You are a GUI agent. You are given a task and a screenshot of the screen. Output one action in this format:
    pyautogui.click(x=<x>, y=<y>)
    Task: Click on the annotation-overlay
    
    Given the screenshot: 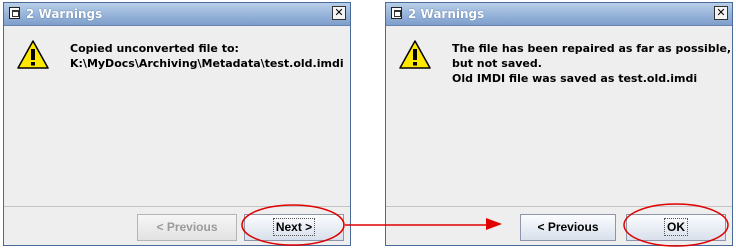 What is the action you would take?
    pyautogui.click(x=485, y=225)
    